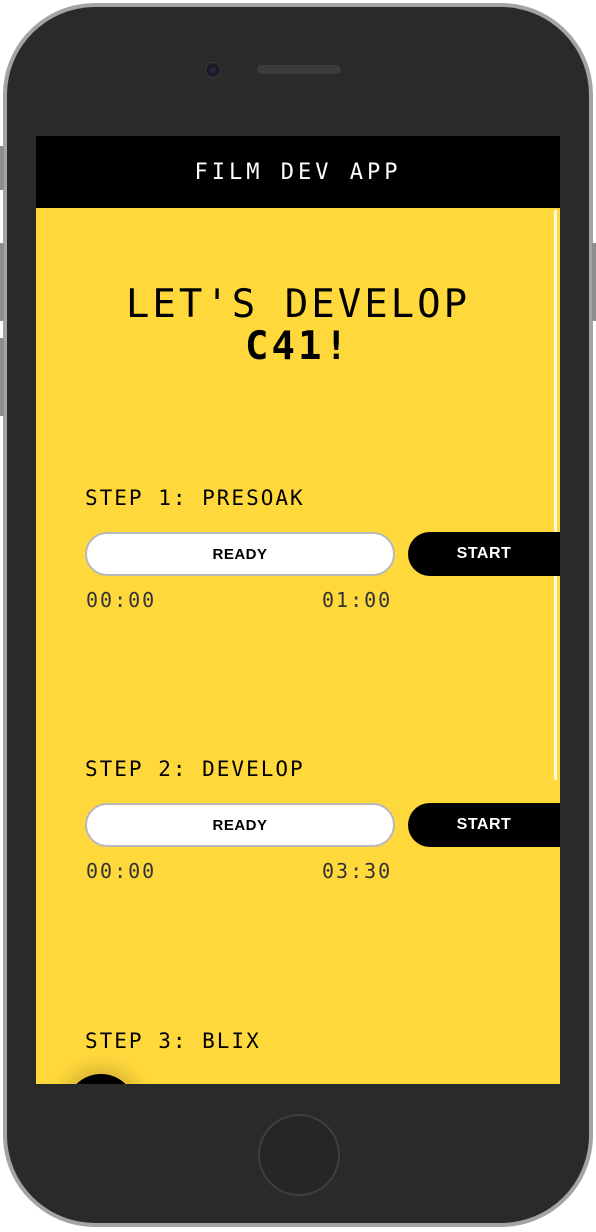  Describe the element at coordinates (357, 600) in the screenshot. I see `duration-time: 01:00` at that location.